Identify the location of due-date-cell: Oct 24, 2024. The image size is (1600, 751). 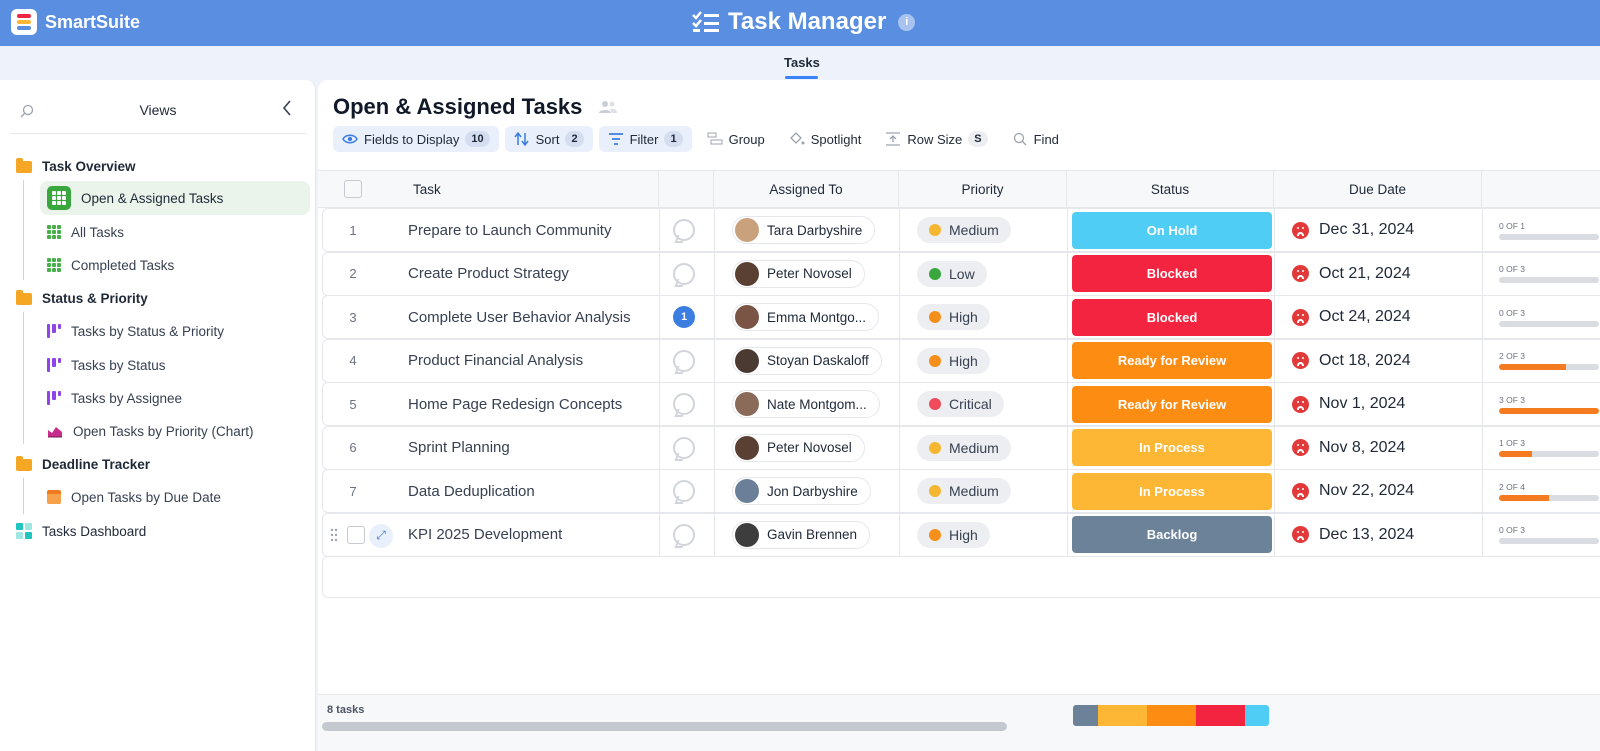
(1387, 317).